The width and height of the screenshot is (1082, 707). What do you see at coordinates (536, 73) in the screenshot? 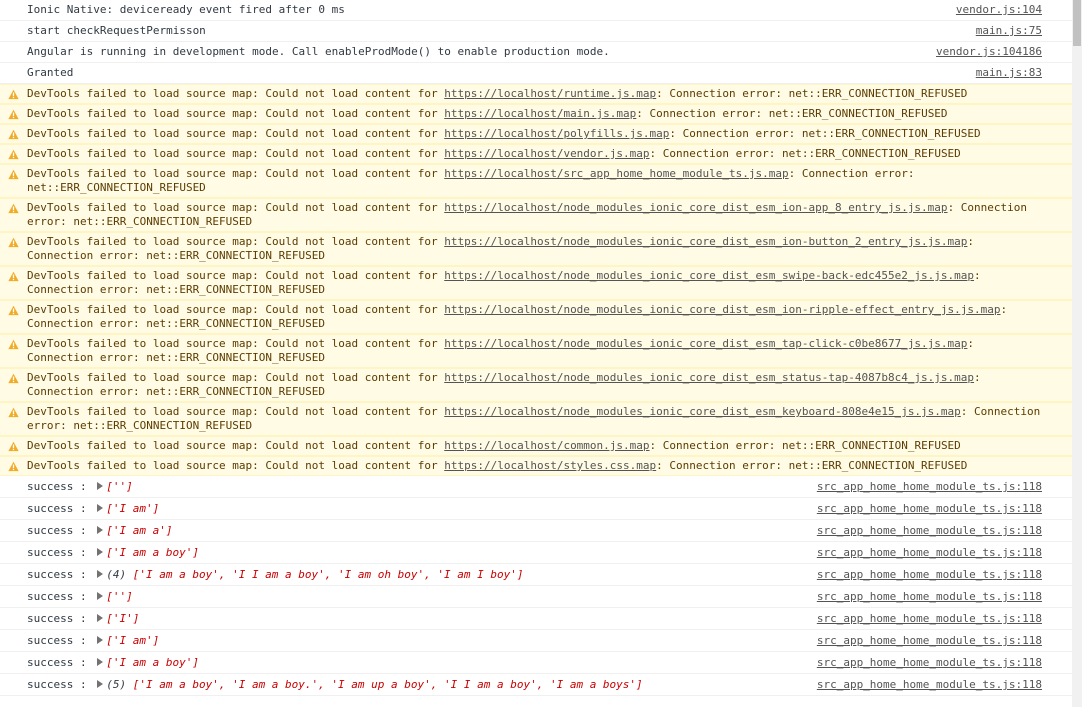
I see `console-log-row: Granted main.js:83` at bounding box center [536, 73].